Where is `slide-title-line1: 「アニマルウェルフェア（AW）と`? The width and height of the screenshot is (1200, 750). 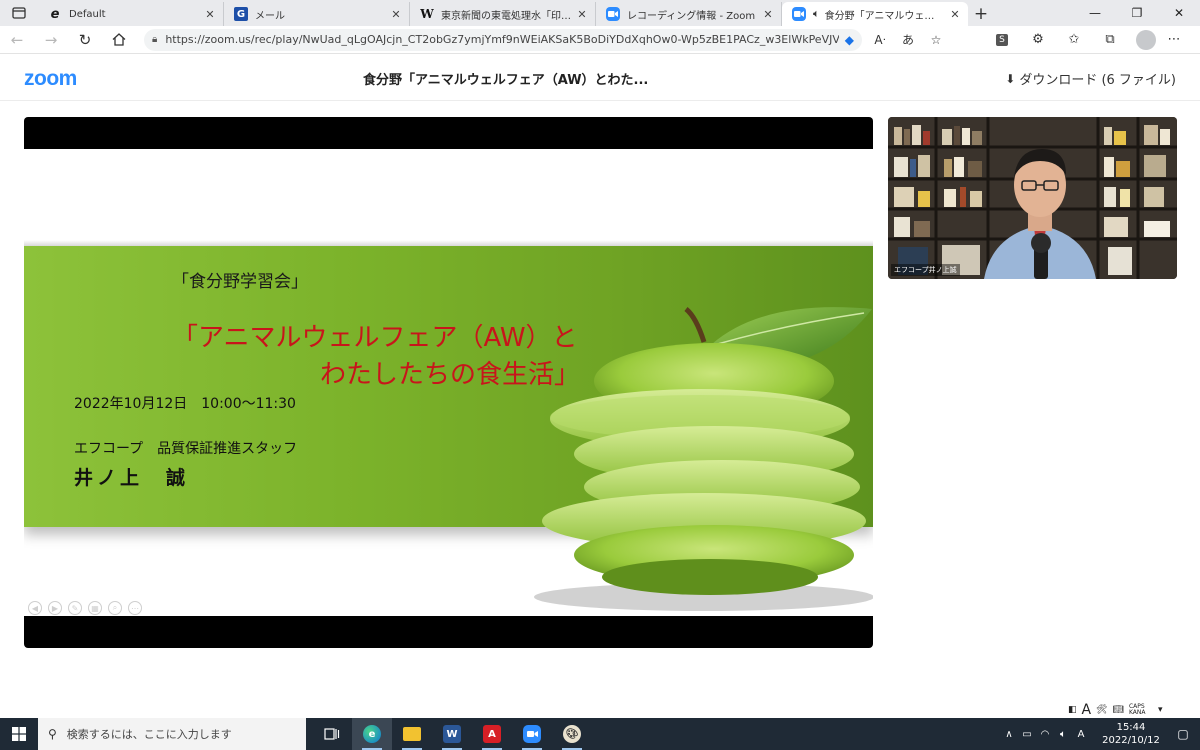 slide-title-line1: 「アニマルウェルフェア（AW）と is located at coordinates (375, 338).